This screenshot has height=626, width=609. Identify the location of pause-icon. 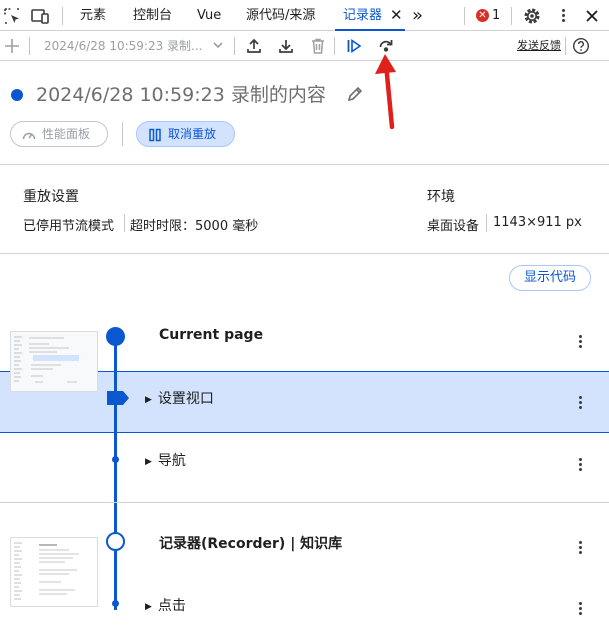
(155, 135).